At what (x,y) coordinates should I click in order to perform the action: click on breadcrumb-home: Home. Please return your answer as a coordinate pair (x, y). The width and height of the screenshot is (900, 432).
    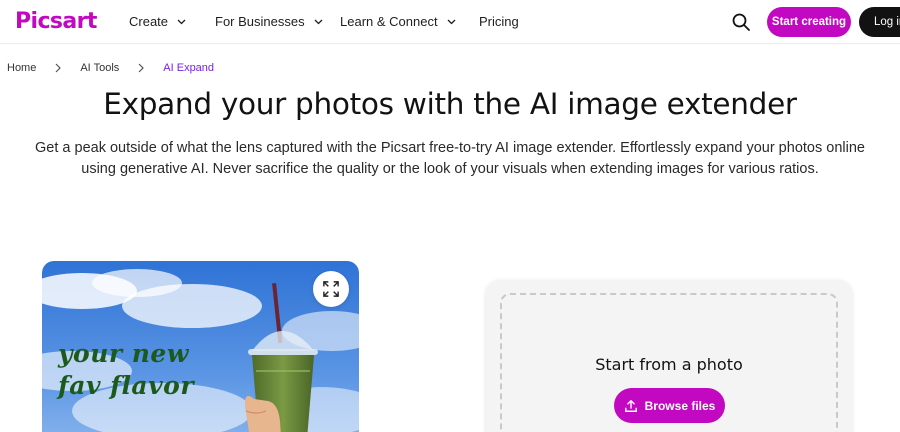
    Looking at the image, I should click on (21, 68).